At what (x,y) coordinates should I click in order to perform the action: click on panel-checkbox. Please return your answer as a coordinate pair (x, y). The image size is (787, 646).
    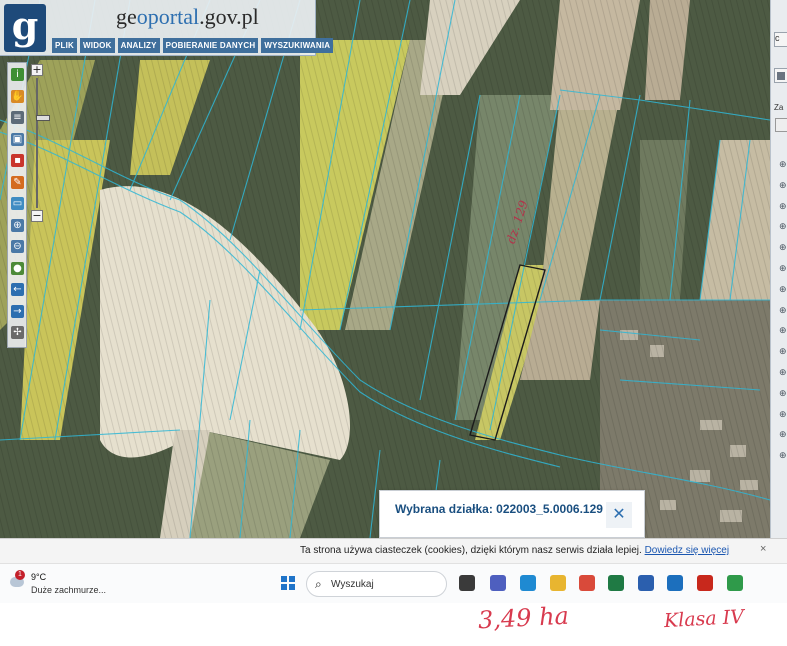
    Looking at the image, I should click on (781, 125).